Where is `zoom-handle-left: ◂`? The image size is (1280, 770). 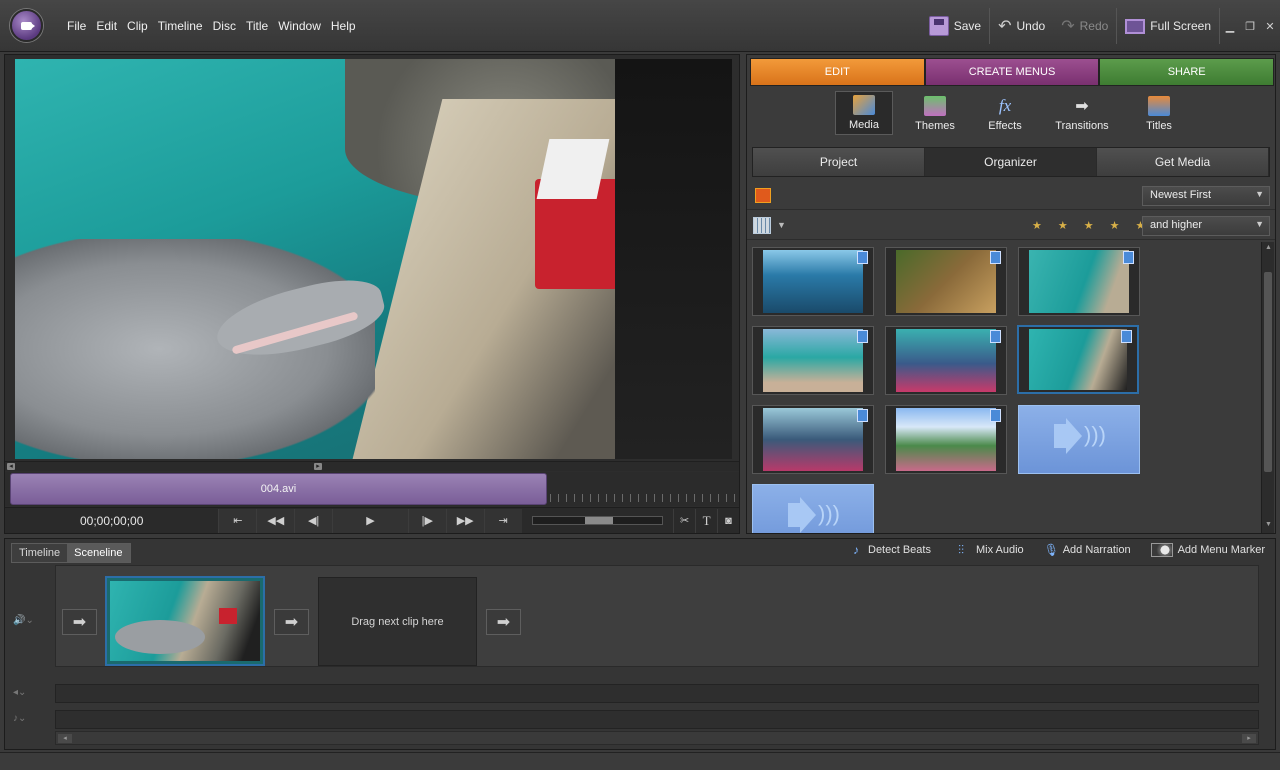 zoom-handle-left: ◂ is located at coordinates (11, 466).